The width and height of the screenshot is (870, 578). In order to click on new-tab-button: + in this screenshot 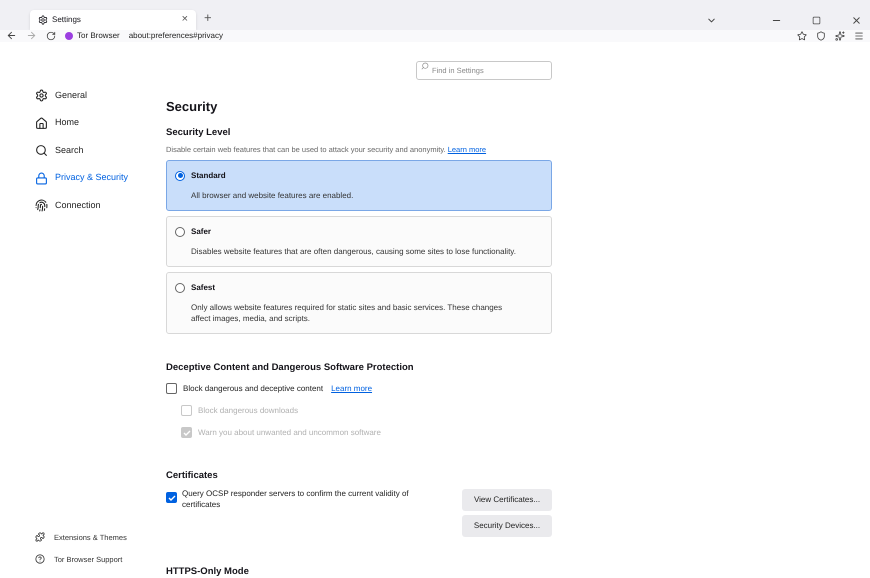, I will do `click(208, 18)`.